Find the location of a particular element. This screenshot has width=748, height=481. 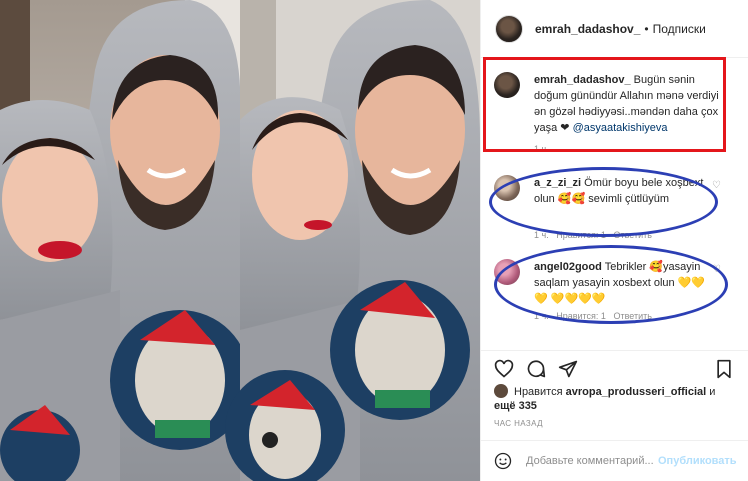

likes-more-count: ещё 335 is located at coordinates (515, 406).